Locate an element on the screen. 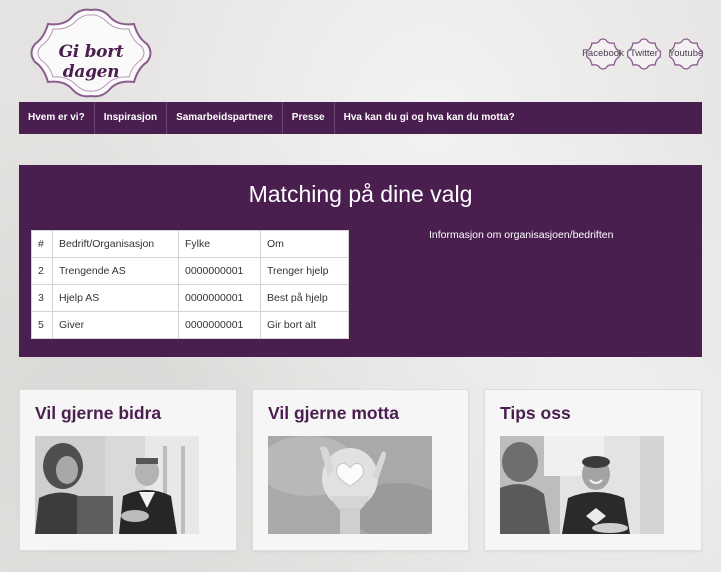  table-cell: Giver is located at coordinates (115, 325).